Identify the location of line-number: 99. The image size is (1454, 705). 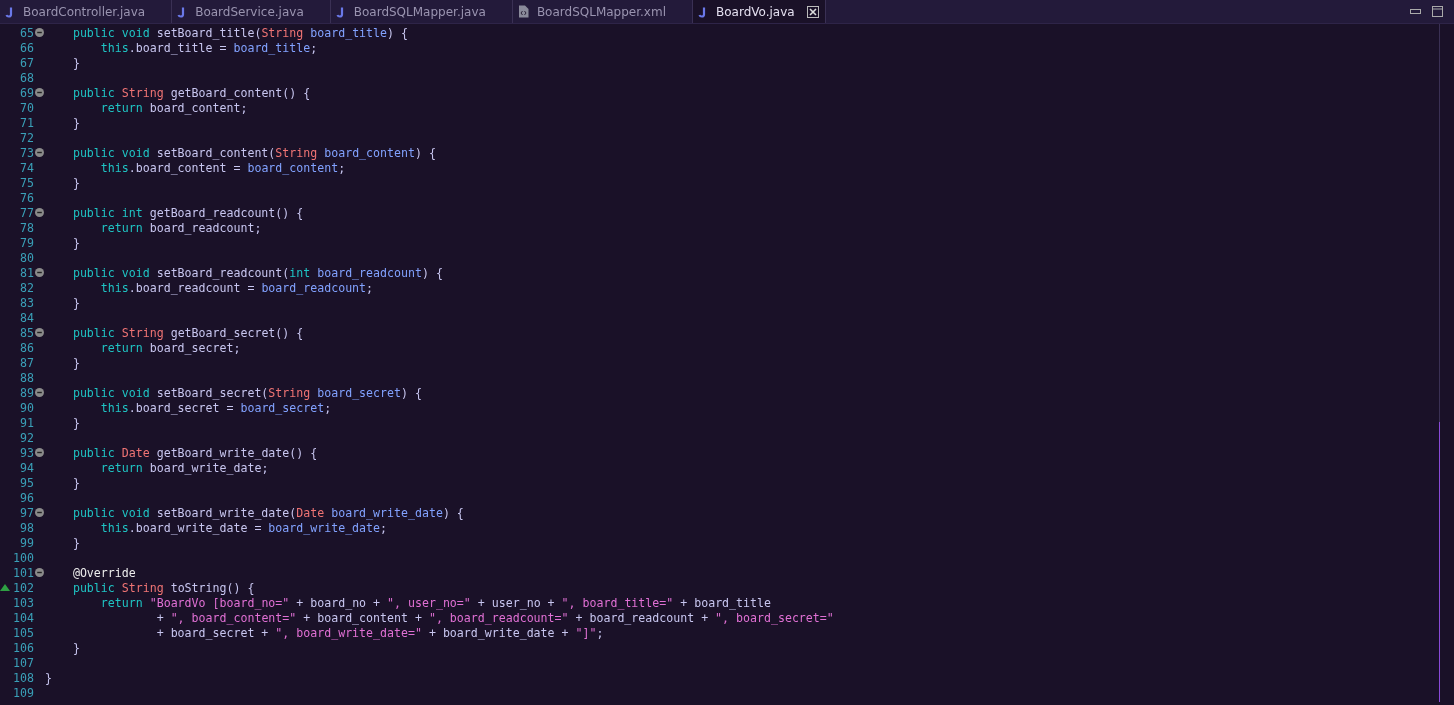
(26, 542).